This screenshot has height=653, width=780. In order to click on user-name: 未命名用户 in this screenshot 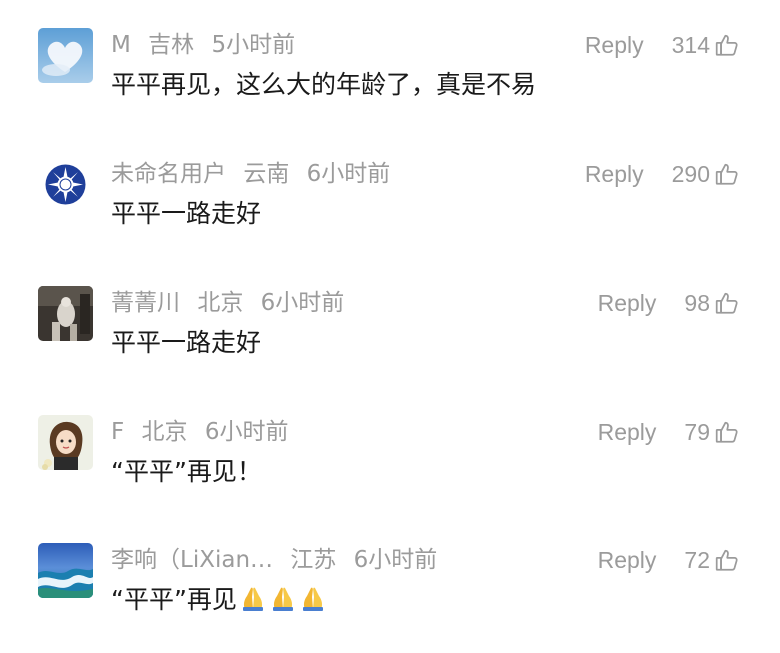, I will do `click(168, 174)`.